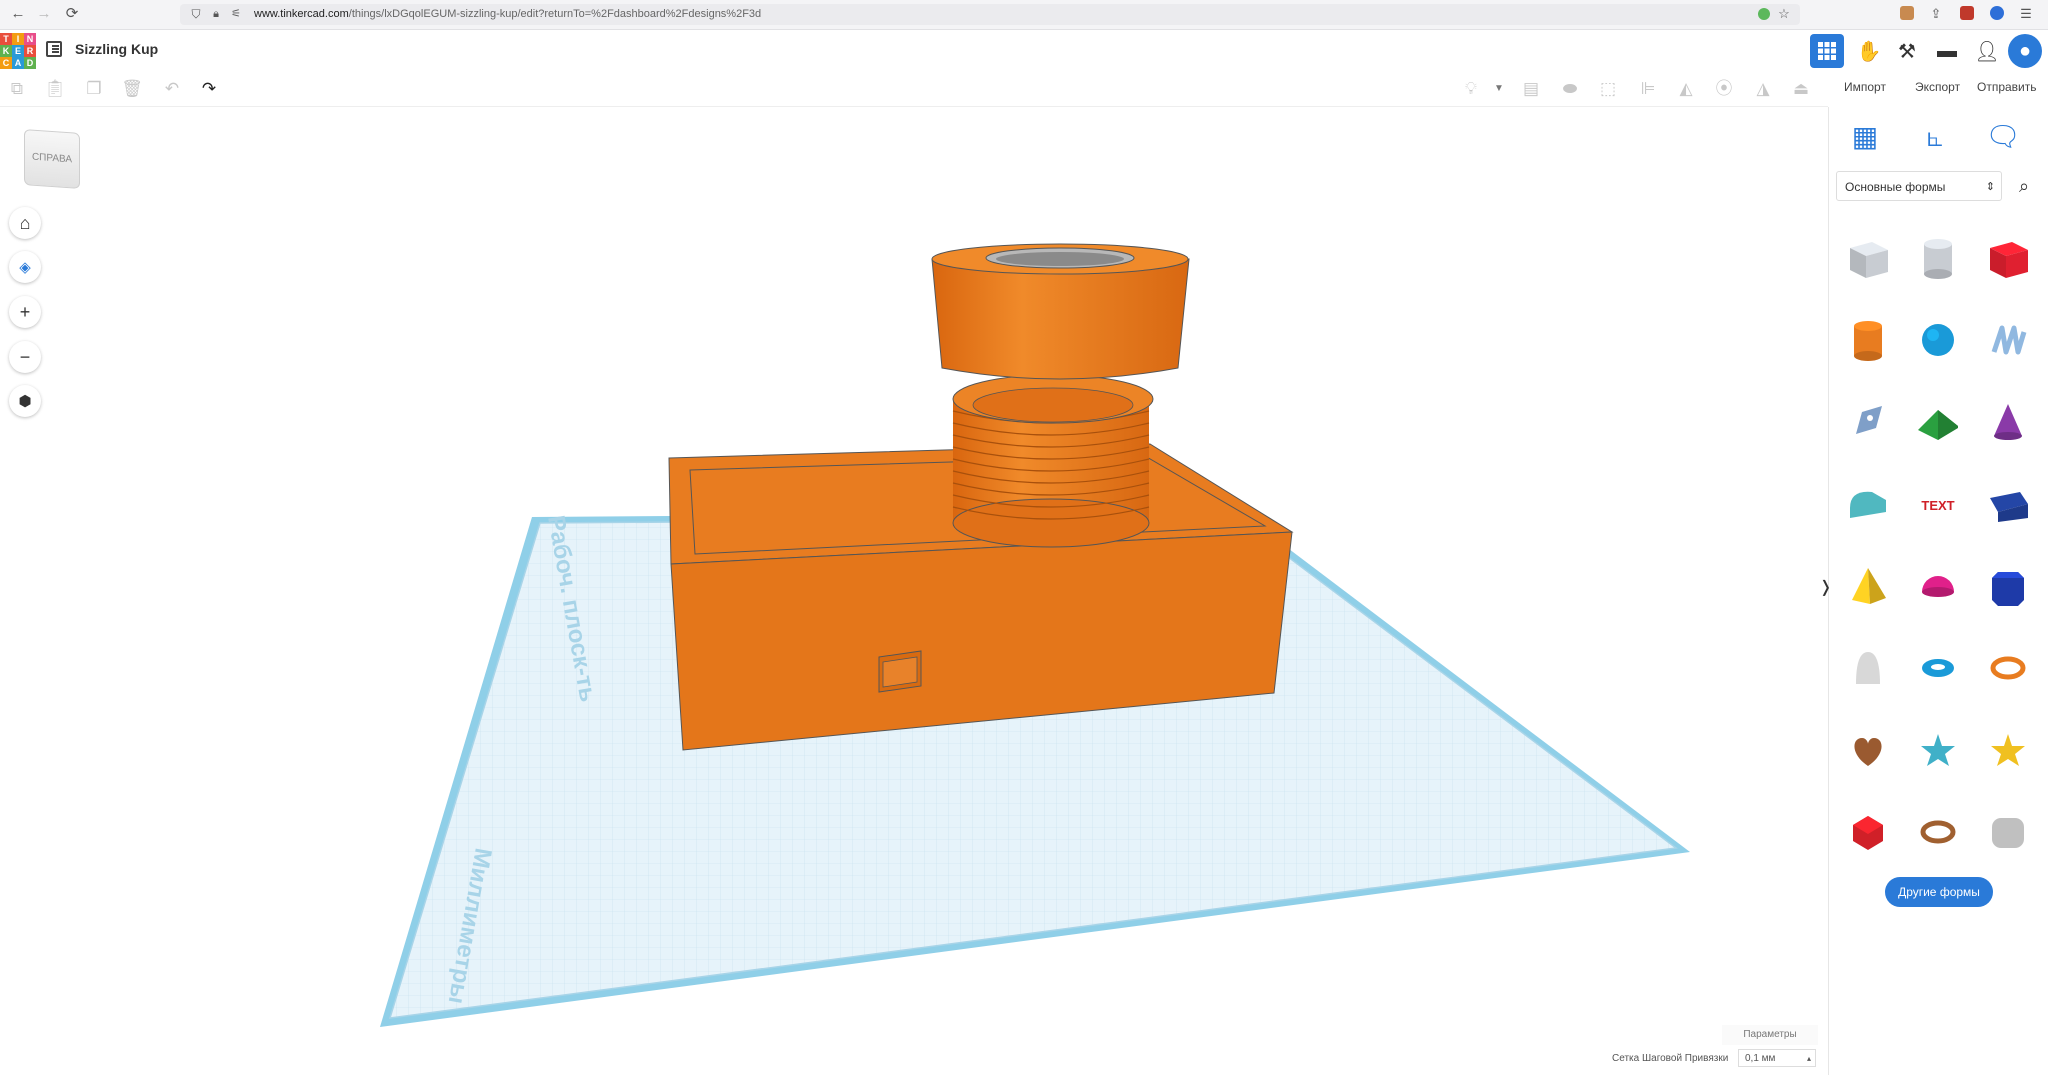  What do you see at coordinates (1868, 340) in the screenshot?
I see `shape-cylinder` at bounding box center [1868, 340].